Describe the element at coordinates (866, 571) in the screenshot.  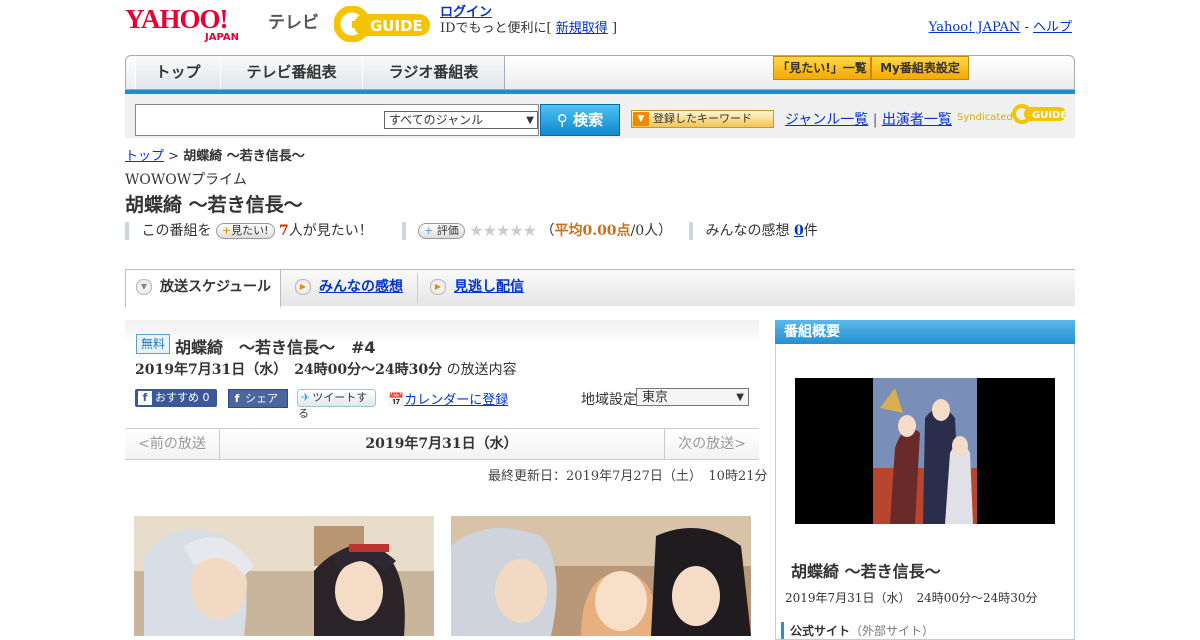
I see `sidebar-program-title: 胡蝶綺 ～若き信長～` at that location.